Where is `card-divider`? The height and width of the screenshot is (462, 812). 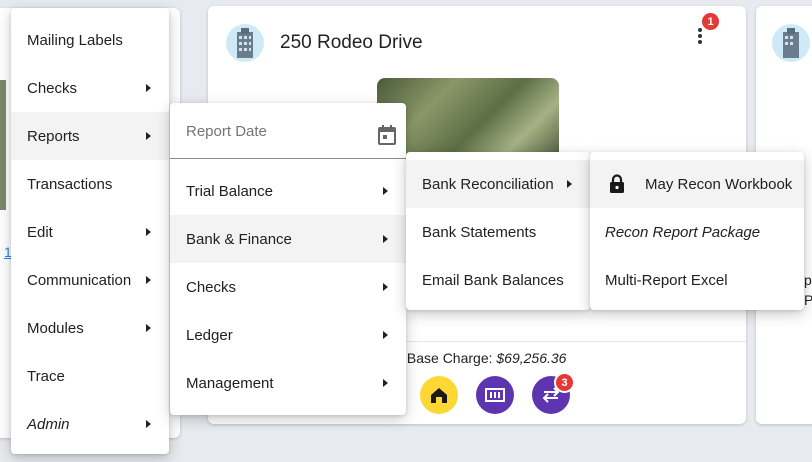 card-divider is located at coordinates (557, 341).